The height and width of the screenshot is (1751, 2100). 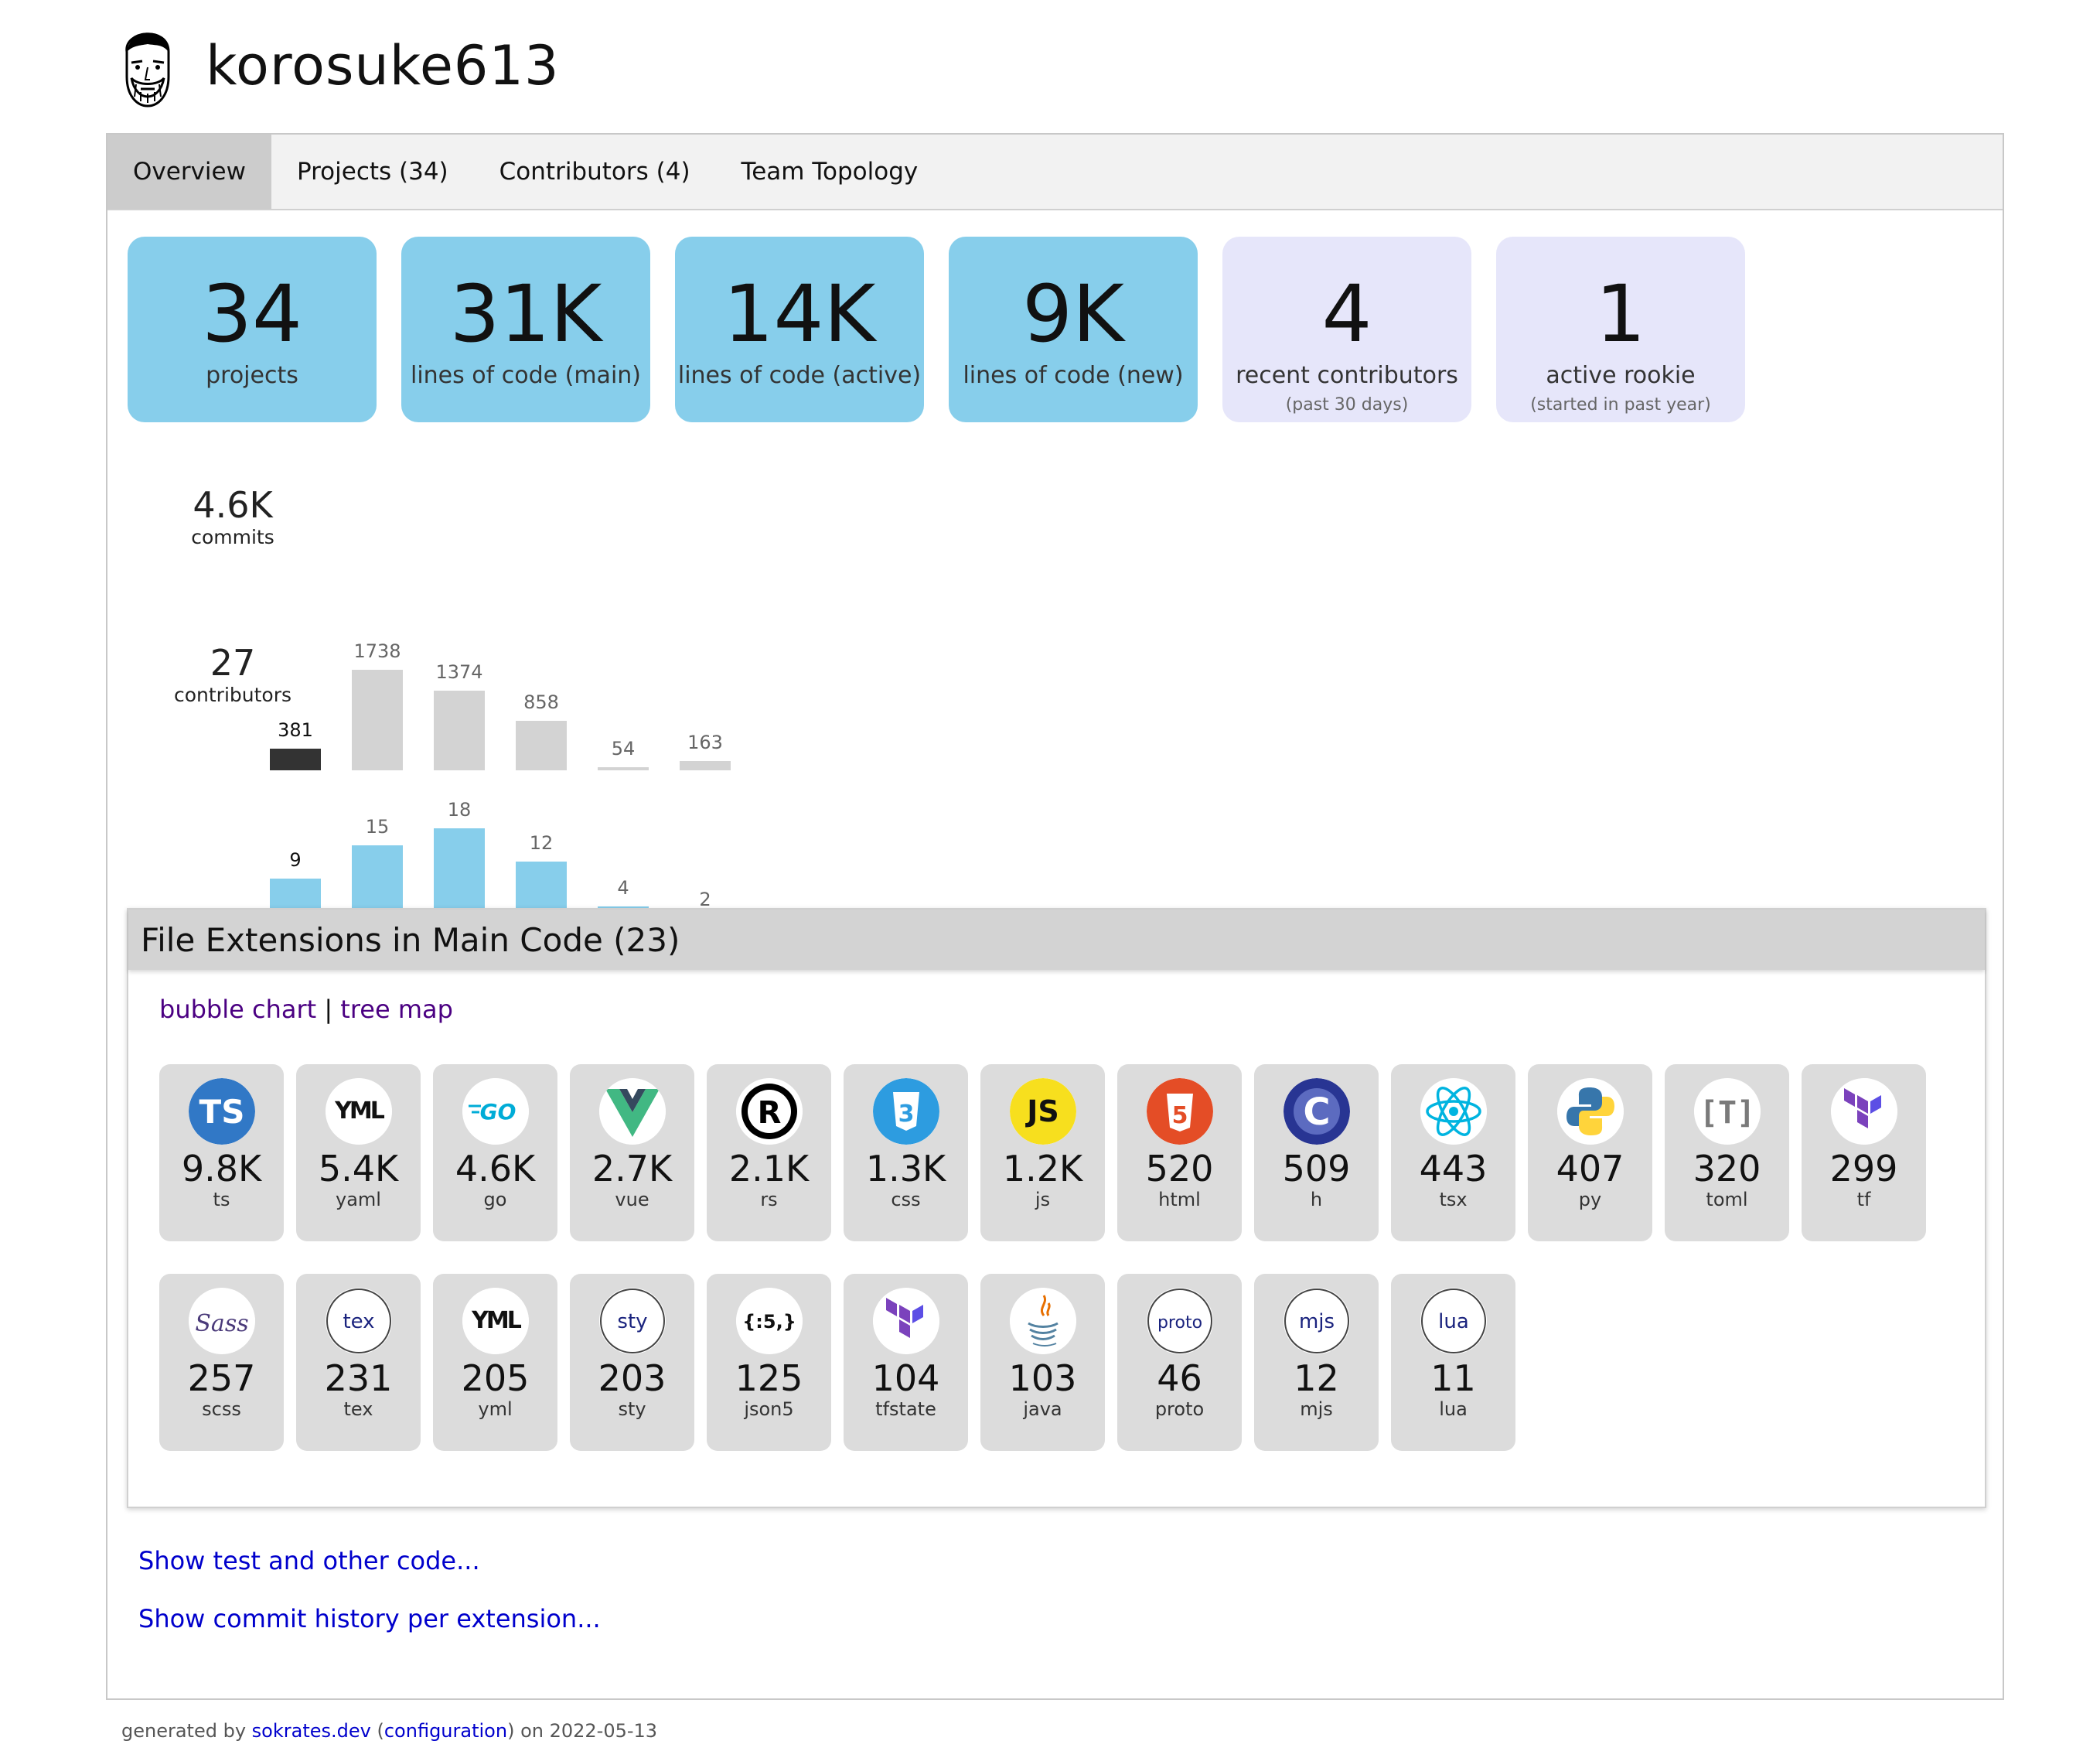 What do you see at coordinates (1727, 1199) in the screenshot?
I see `extension-name: toml` at bounding box center [1727, 1199].